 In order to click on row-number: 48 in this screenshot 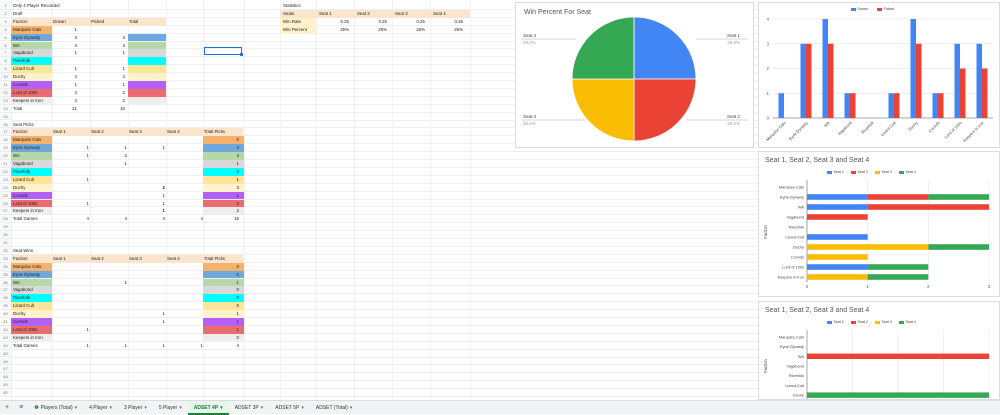, I will do `click(5, 377)`.